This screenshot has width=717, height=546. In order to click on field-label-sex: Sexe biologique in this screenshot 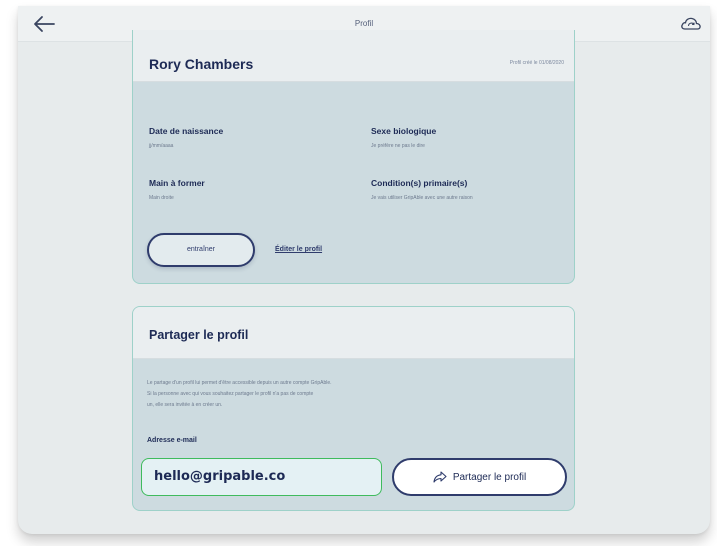, I will do `click(404, 131)`.